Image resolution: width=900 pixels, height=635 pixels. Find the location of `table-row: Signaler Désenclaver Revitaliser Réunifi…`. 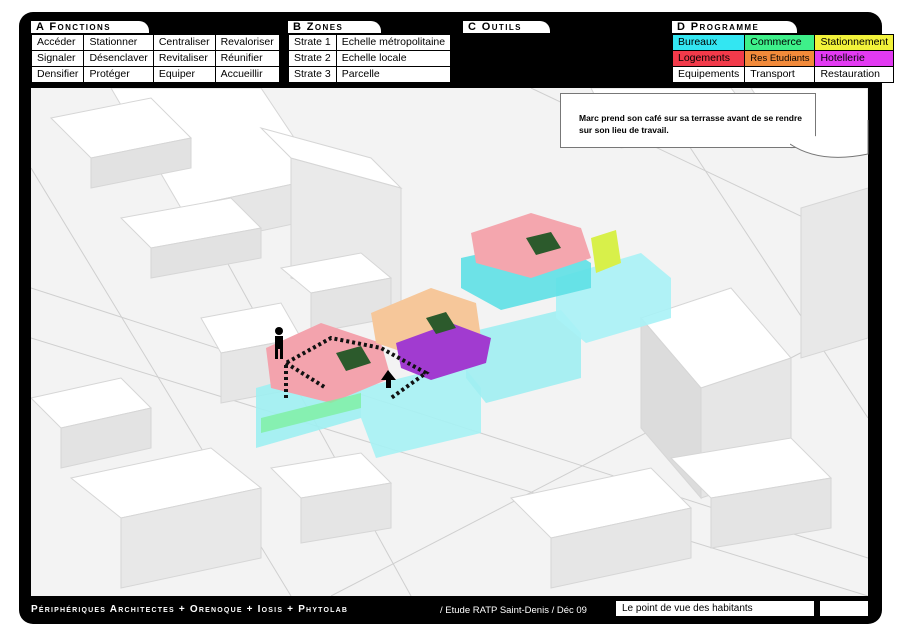

table-row: Signaler Désenclaver Revitaliser Réunifi… is located at coordinates (155, 58).